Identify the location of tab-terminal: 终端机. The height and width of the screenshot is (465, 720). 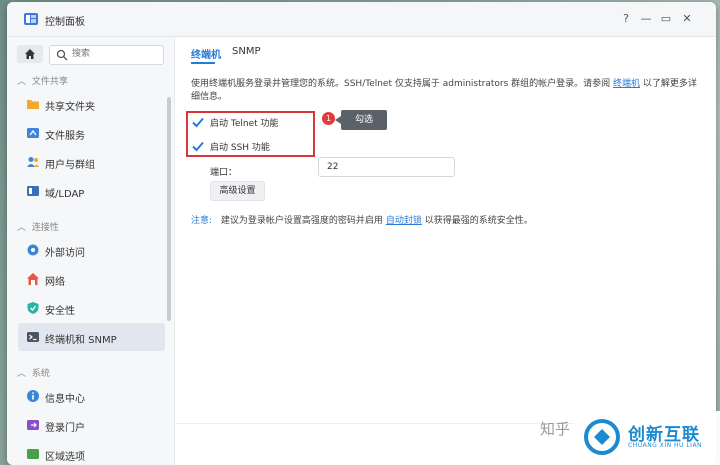
(206, 53).